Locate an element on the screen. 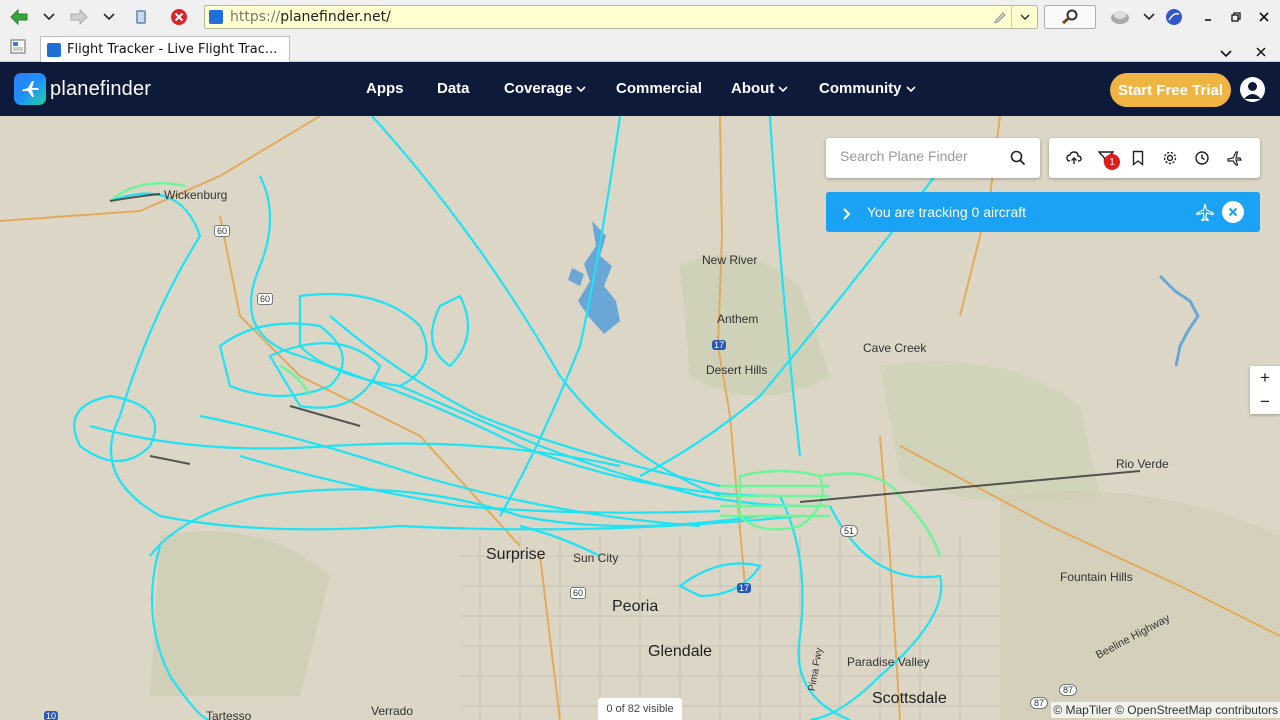 The image size is (1280, 720). restore-icon is located at coordinates (1236, 17).